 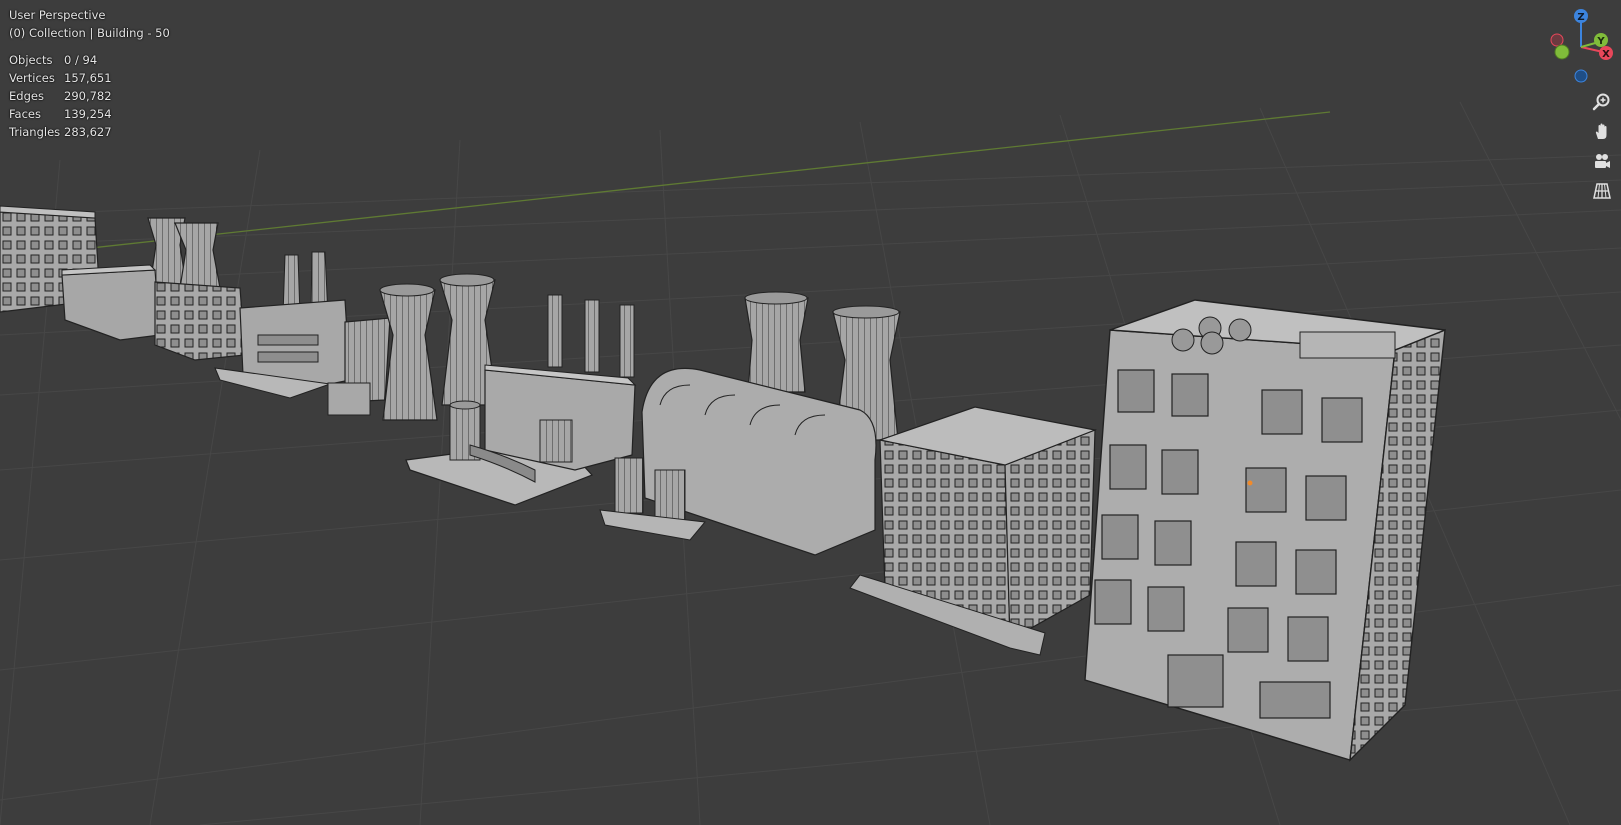 I want to click on stat-label: Faces, so click(x=25, y=114).